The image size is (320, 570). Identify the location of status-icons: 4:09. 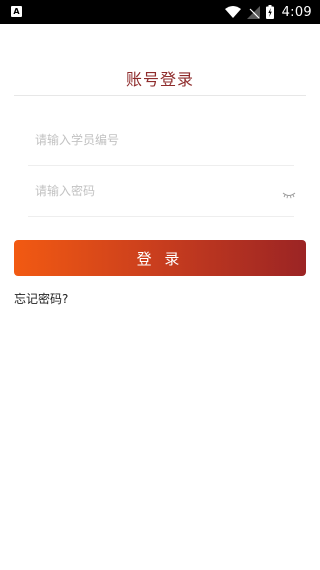
(268, 12).